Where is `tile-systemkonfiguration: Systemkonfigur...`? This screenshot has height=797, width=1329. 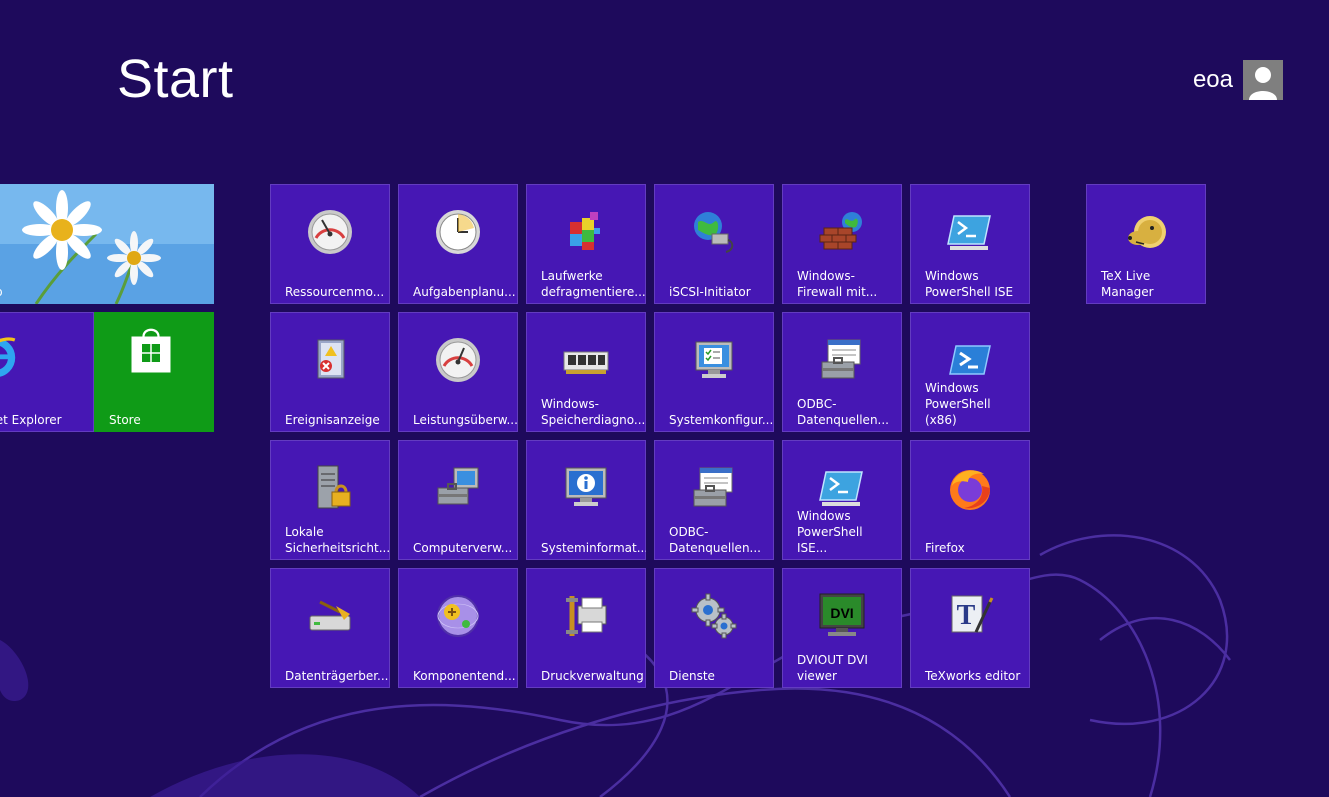 tile-systemkonfiguration: Systemkonfigur... is located at coordinates (714, 372).